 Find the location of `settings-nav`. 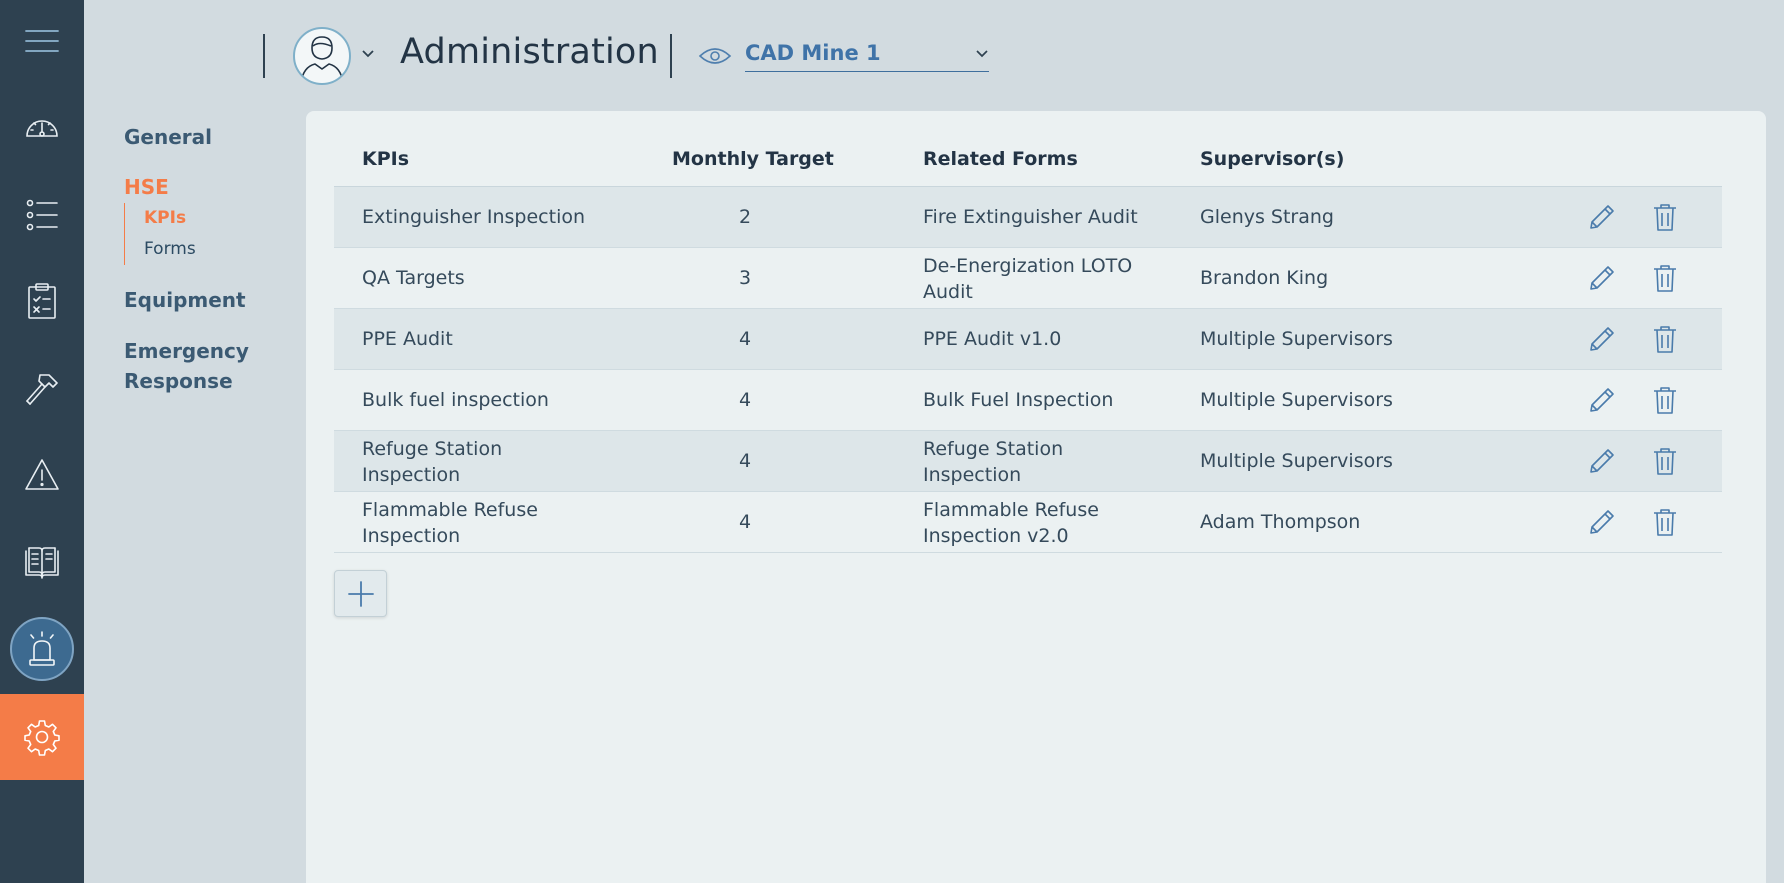

settings-nav is located at coordinates (42, 737).